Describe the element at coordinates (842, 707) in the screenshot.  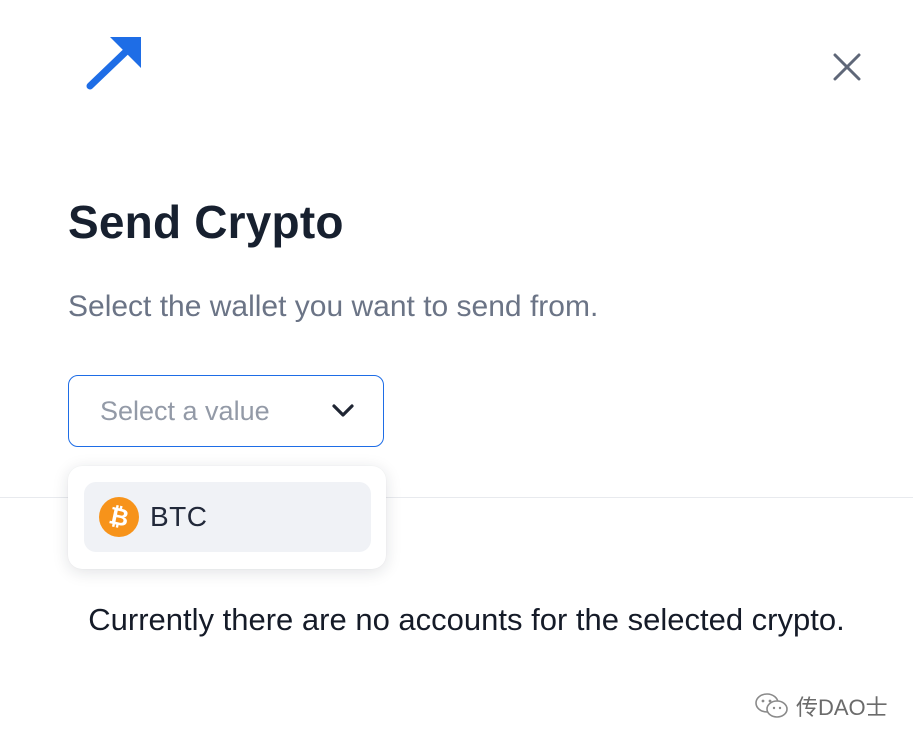
I see `watermark-text: 传DAO士` at that location.